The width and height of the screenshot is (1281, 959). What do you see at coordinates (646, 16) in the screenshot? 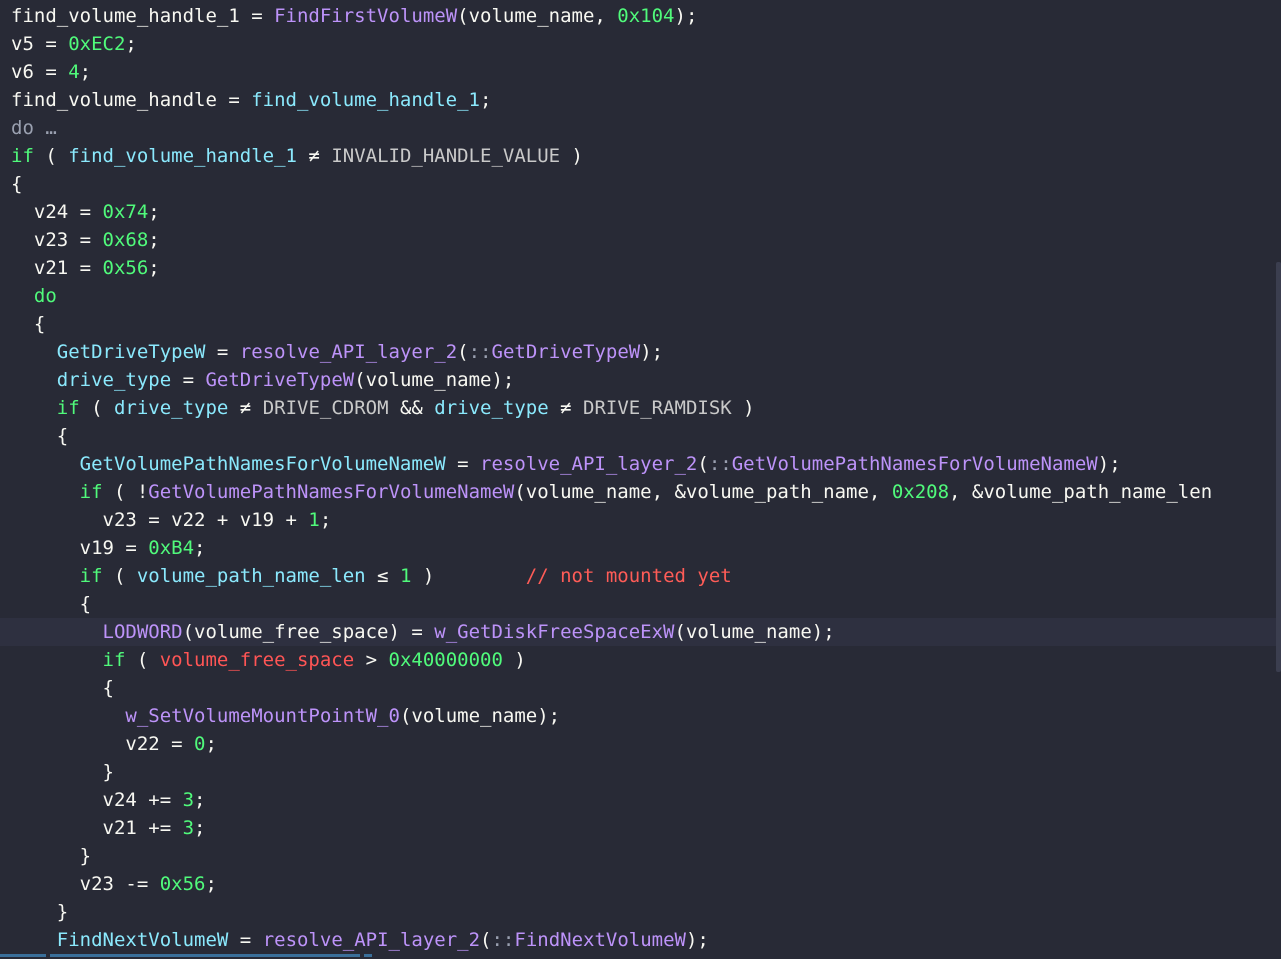
I see `code-token-number: 0x104` at bounding box center [646, 16].